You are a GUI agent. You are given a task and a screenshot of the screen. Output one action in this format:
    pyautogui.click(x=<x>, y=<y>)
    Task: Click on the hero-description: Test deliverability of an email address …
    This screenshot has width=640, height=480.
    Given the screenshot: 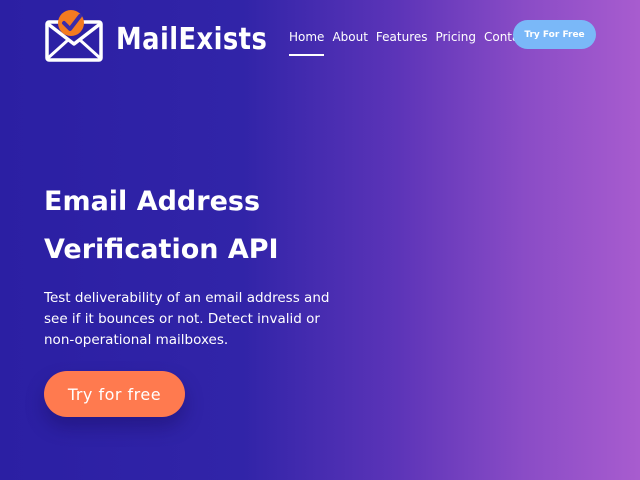 What is the action you would take?
    pyautogui.click(x=187, y=319)
    